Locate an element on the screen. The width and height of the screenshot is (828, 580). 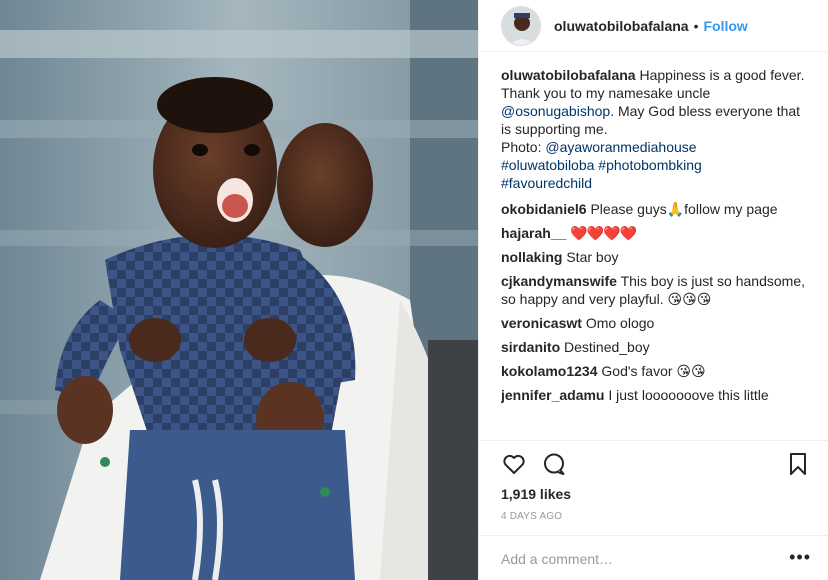
photo-credit-prefix: Photo: is located at coordinates (523, 147).